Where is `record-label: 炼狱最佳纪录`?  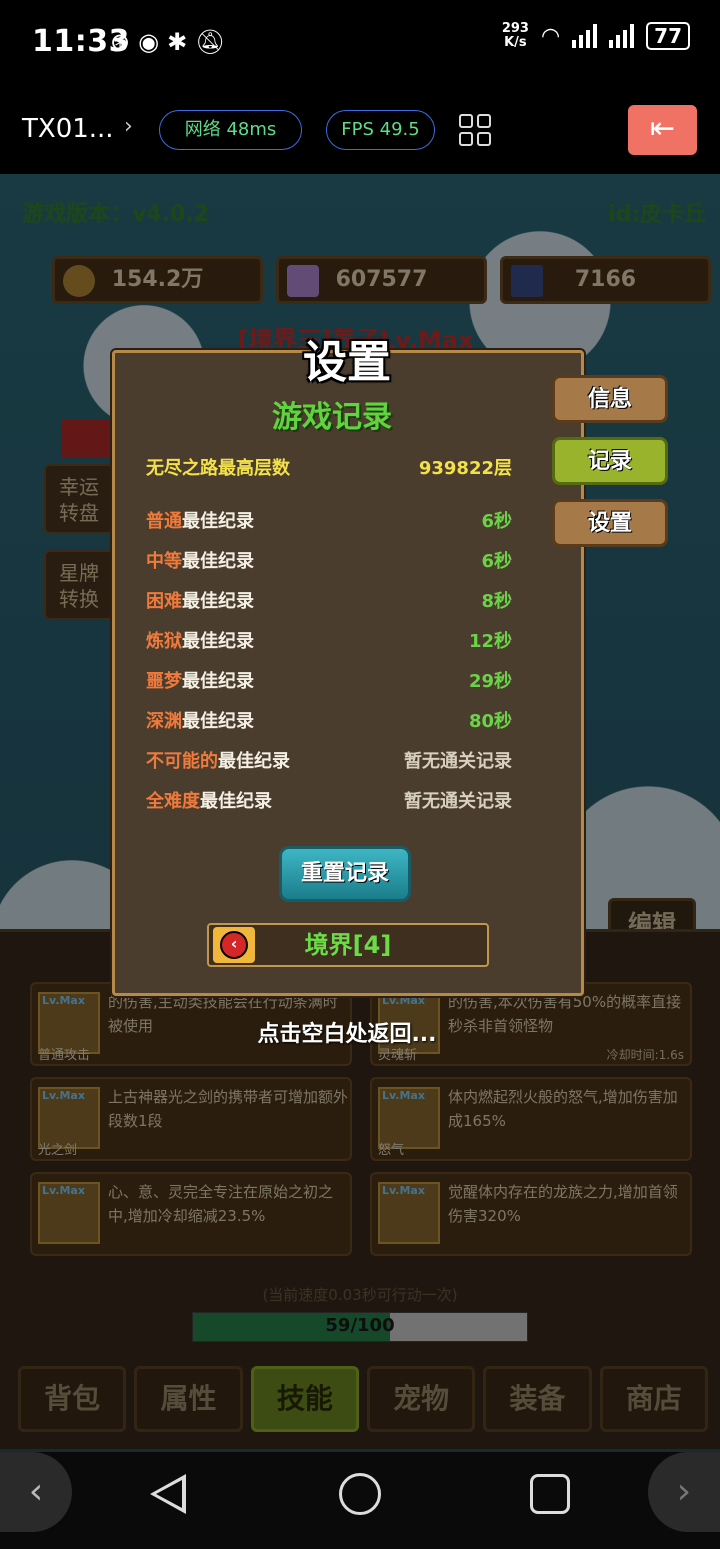 record-label: 炼狱最佳纪录 is located at coordinates (200, 640).